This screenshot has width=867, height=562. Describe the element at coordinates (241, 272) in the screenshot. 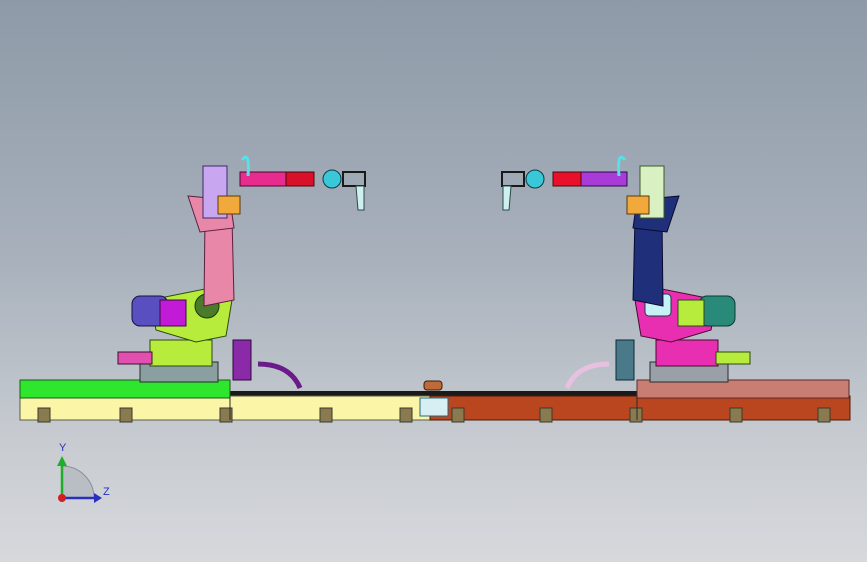

I see `left-robot` at that location.